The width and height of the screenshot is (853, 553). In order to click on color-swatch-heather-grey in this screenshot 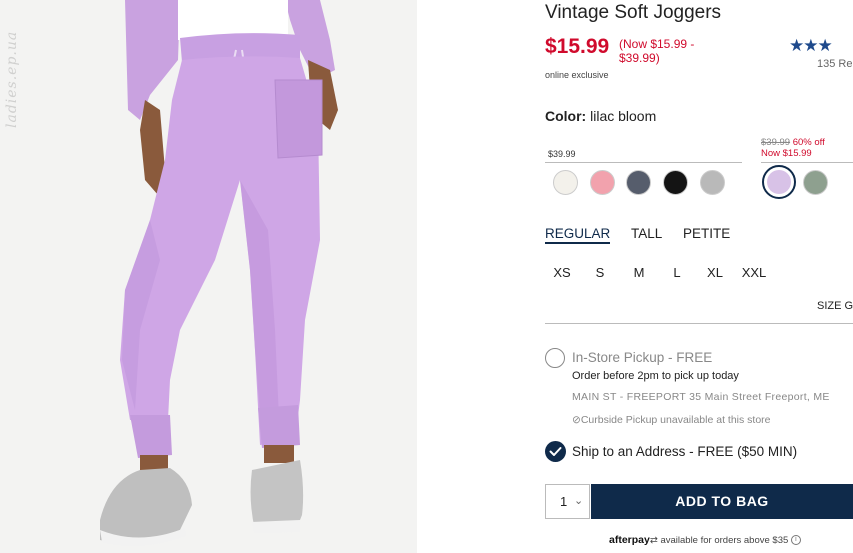, I will do `click(712, 182)`.